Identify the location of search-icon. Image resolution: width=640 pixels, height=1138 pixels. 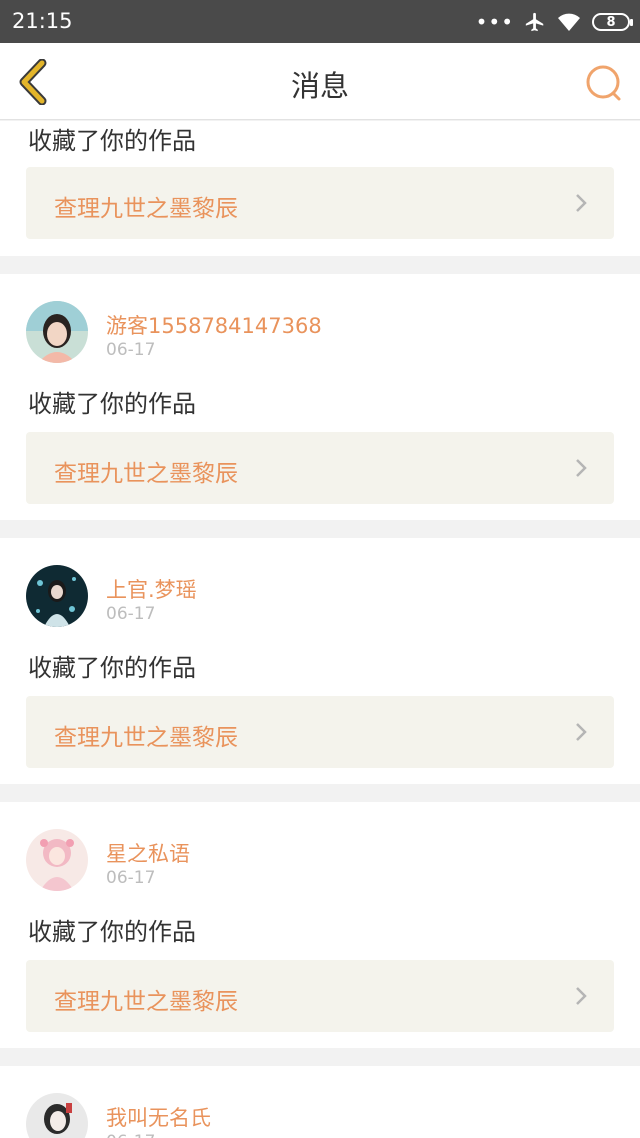
(604, 83).